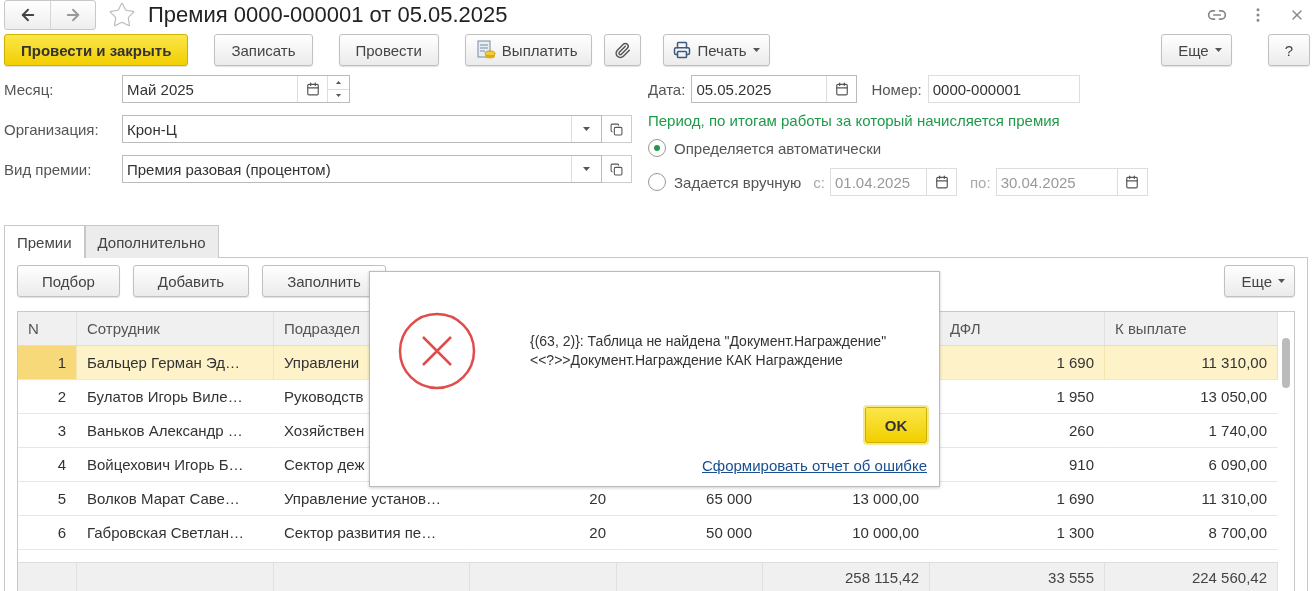  What do you see at coordinates (47, 329) in the screenshot?
I see `column-header: N` at bounding box center [47, 329].